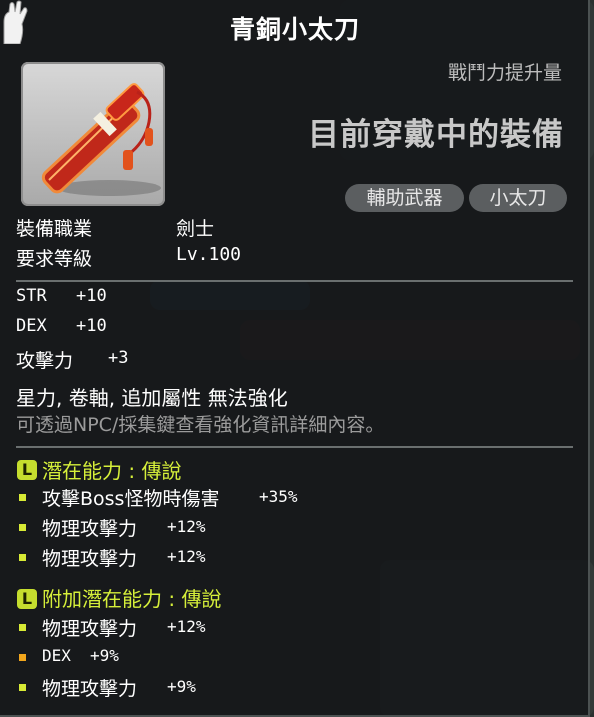 The width and height of the screenshot is (594, 717). I want to click on enhance-hint: 可透過NPC/採集鍵查看強化資訊詳細內容。, so click(200, 425).